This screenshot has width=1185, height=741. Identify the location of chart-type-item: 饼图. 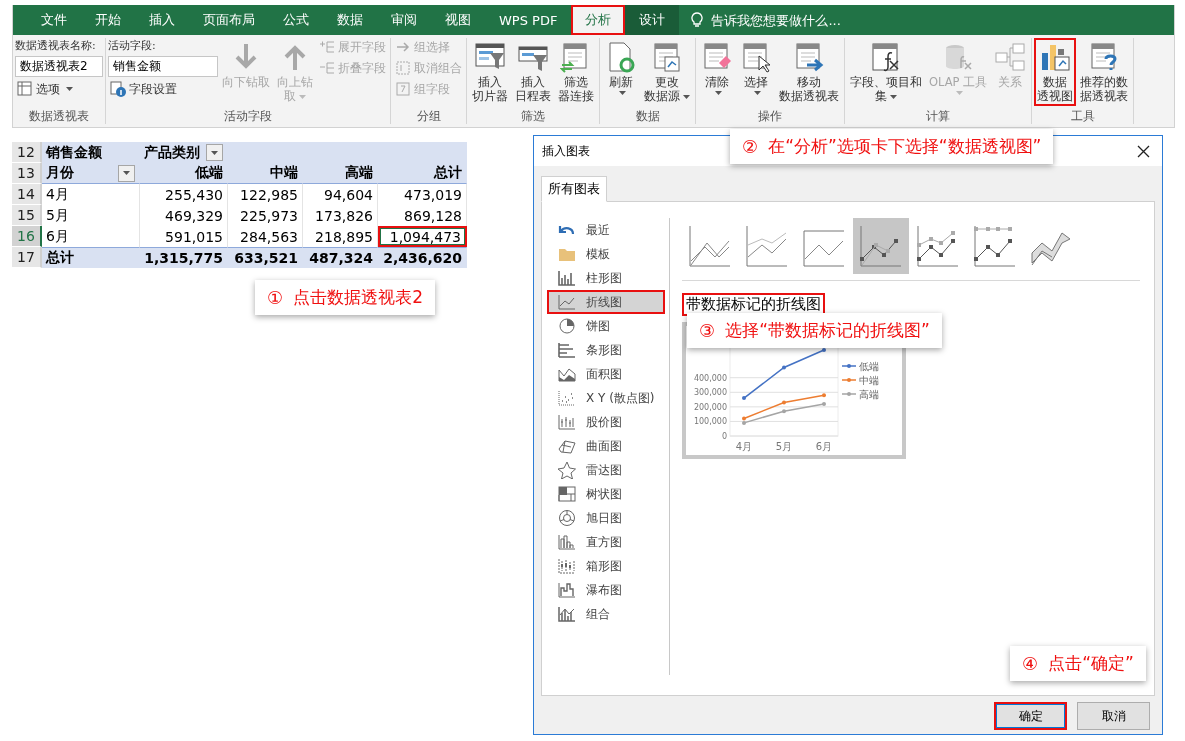
(606, 326).